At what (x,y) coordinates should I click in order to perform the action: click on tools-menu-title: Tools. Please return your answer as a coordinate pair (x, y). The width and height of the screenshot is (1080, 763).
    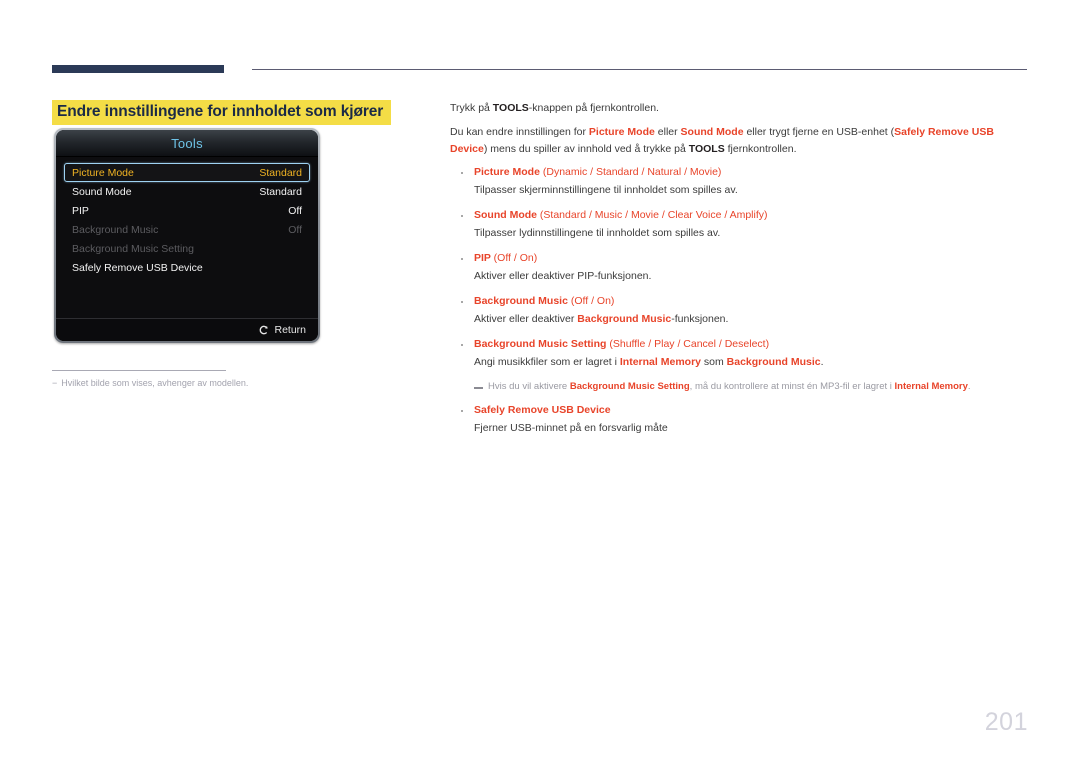
    Looking at the image, I should click on (187, 143).